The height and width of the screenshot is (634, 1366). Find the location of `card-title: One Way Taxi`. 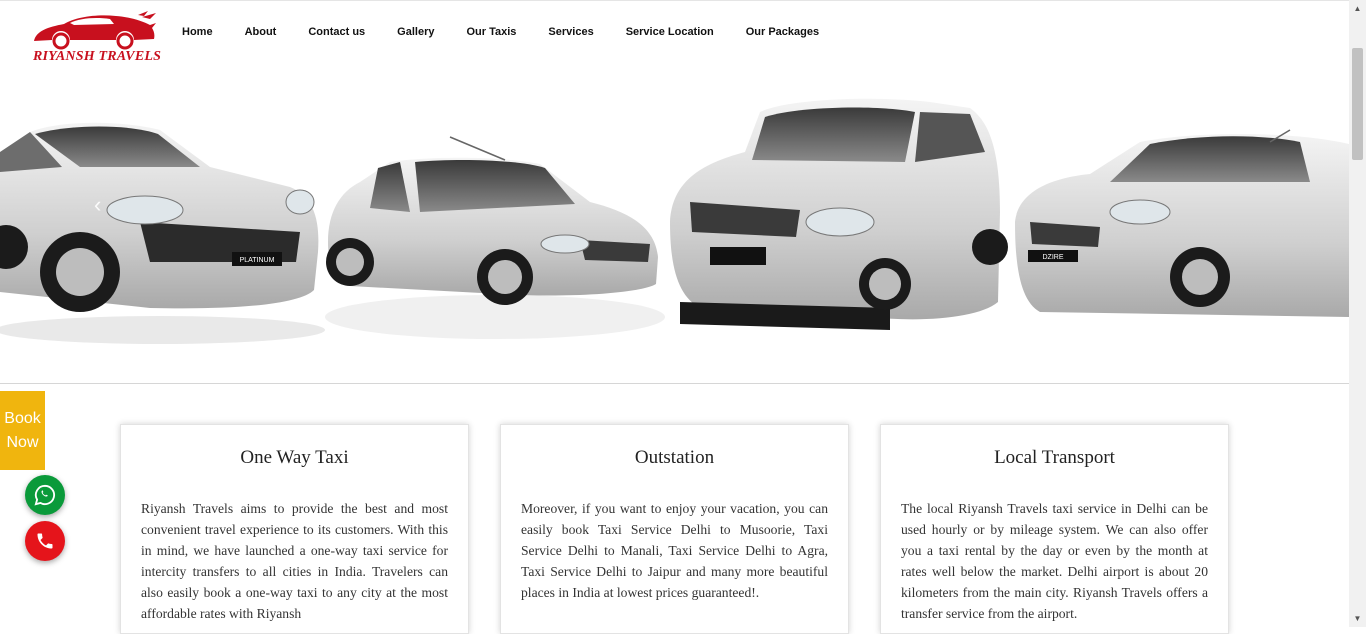

card-title: One Way Taxi is located at coordinates (294, 457).